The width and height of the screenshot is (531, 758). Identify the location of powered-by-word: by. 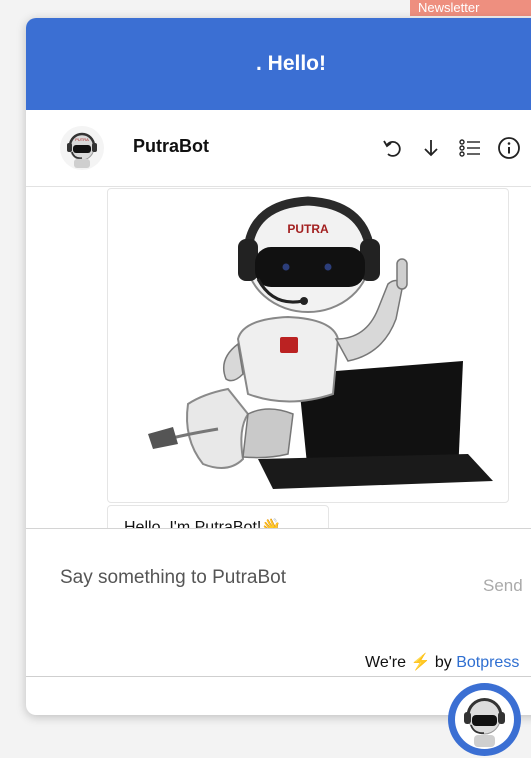
(443, 662).